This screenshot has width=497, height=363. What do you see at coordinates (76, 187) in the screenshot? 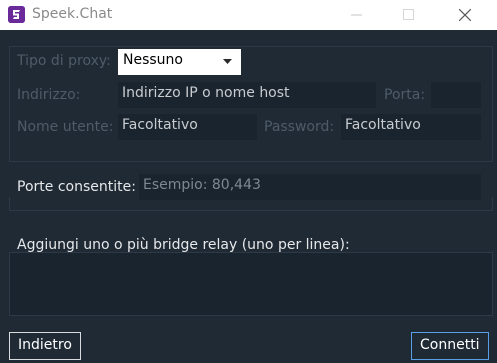
I see `allowed-ports-label: Porte consentite:` at bounding box center [76, 187].